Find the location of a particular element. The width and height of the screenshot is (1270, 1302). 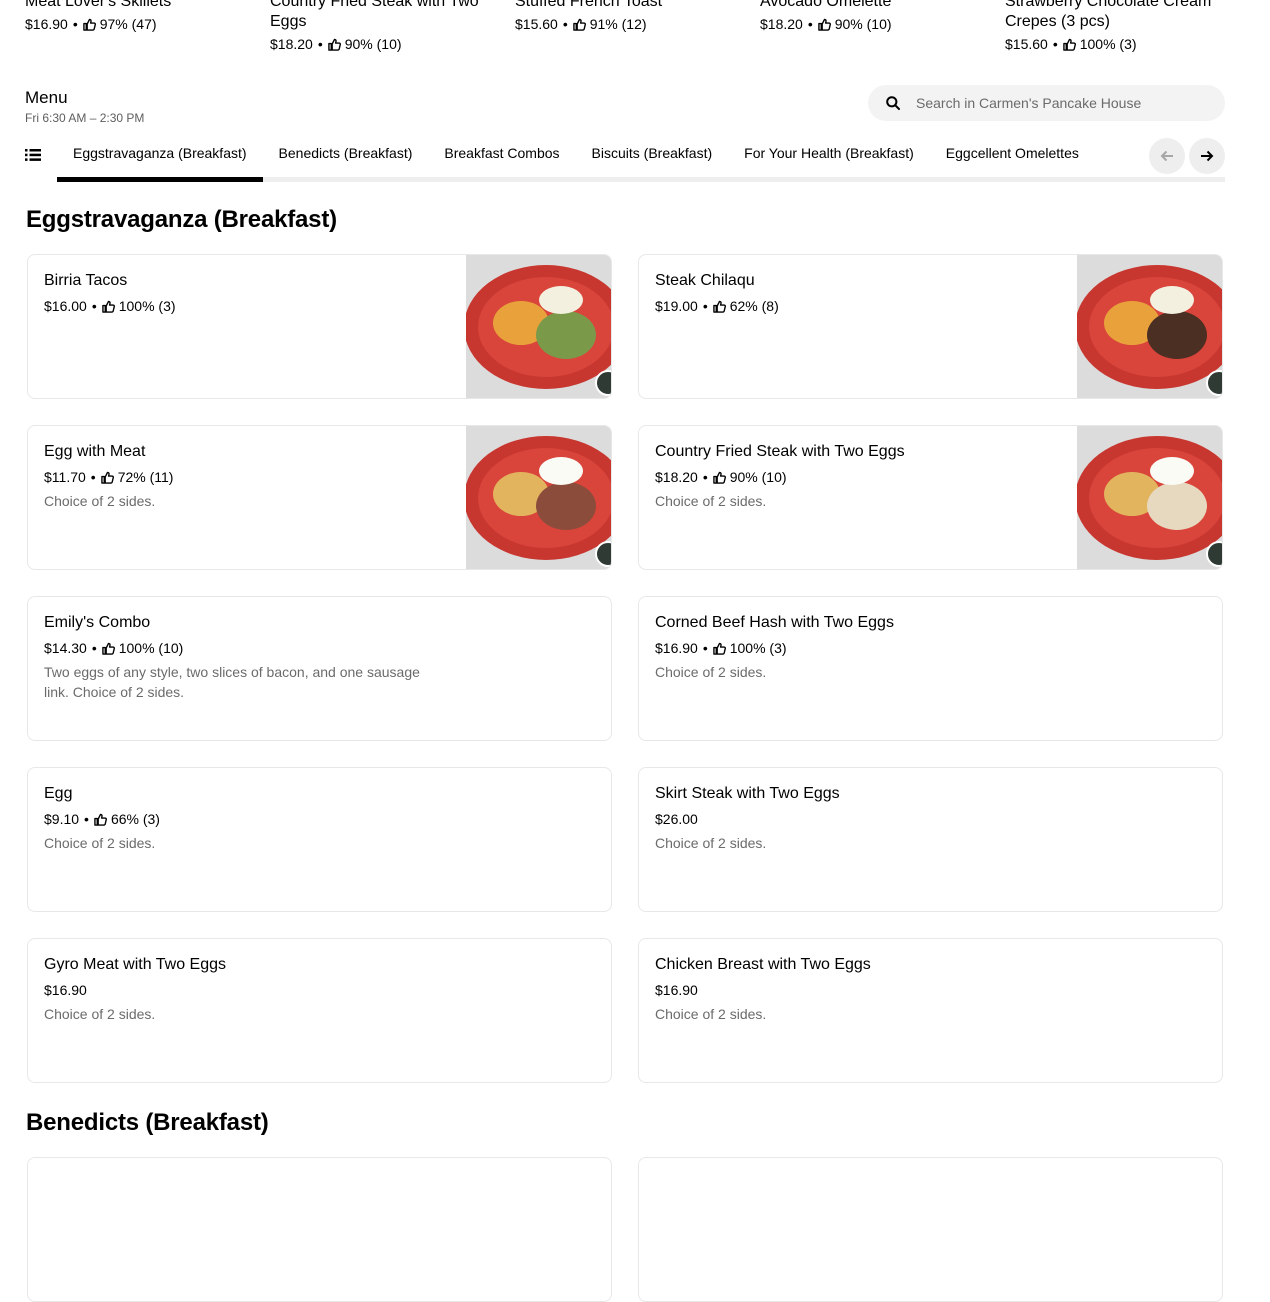

item-name: Gyro Meat with Two Eggs is located at coordinates (135, 964).